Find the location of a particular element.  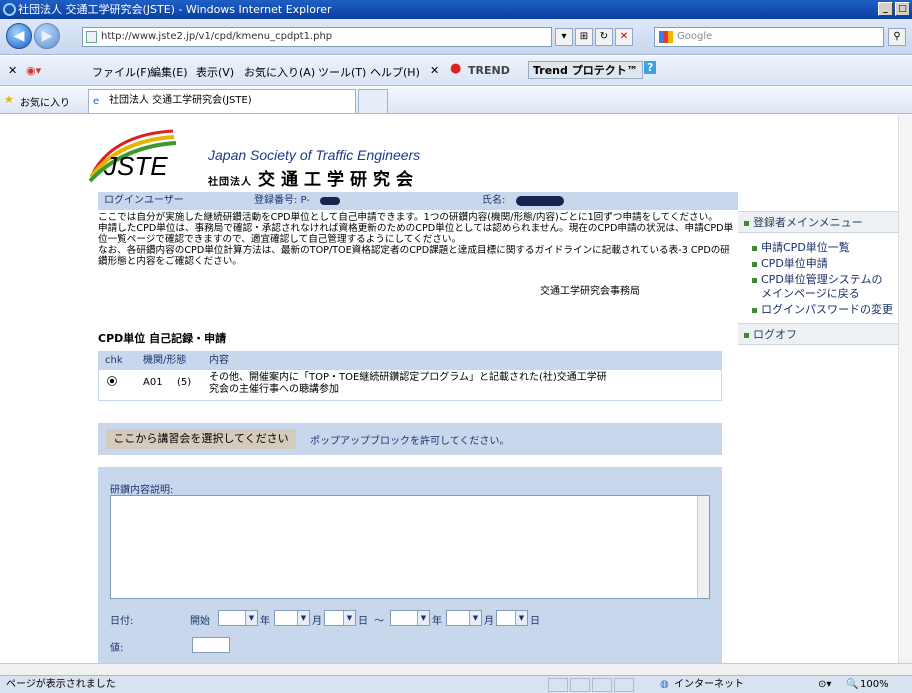

date-row: 日付: 開始 ▼ 年 ▼ 月 ▼ 日 ～ ▼ 年 ▼ 月 ▼ 日 is located at coordinates (415, 619).